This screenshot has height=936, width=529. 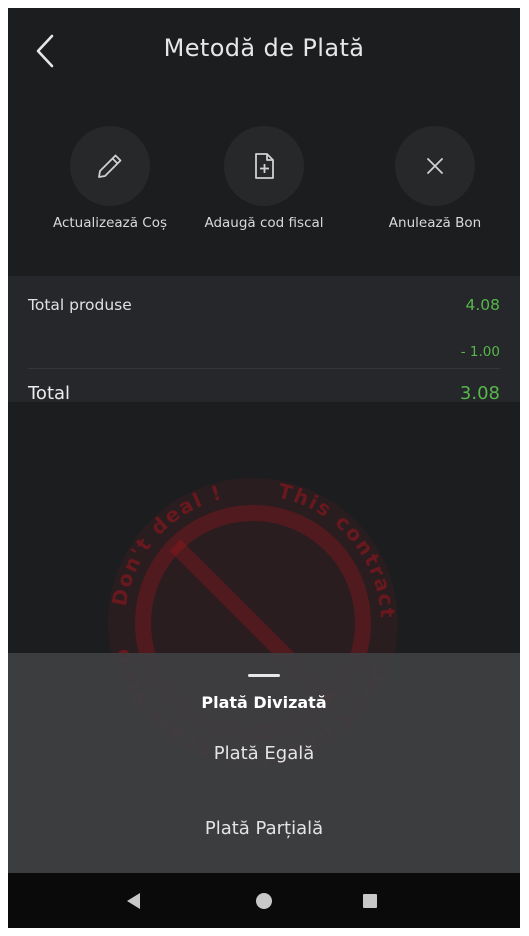 I want to click on cancel-receipt-button: Anulează Bon, so click(x=435, y=181).